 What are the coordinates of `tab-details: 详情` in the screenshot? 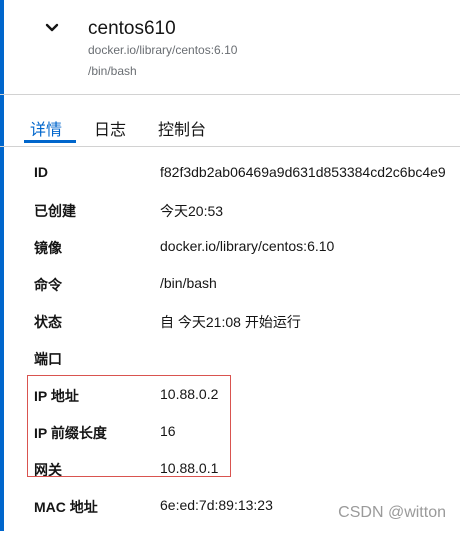 It's located at (46, 128).